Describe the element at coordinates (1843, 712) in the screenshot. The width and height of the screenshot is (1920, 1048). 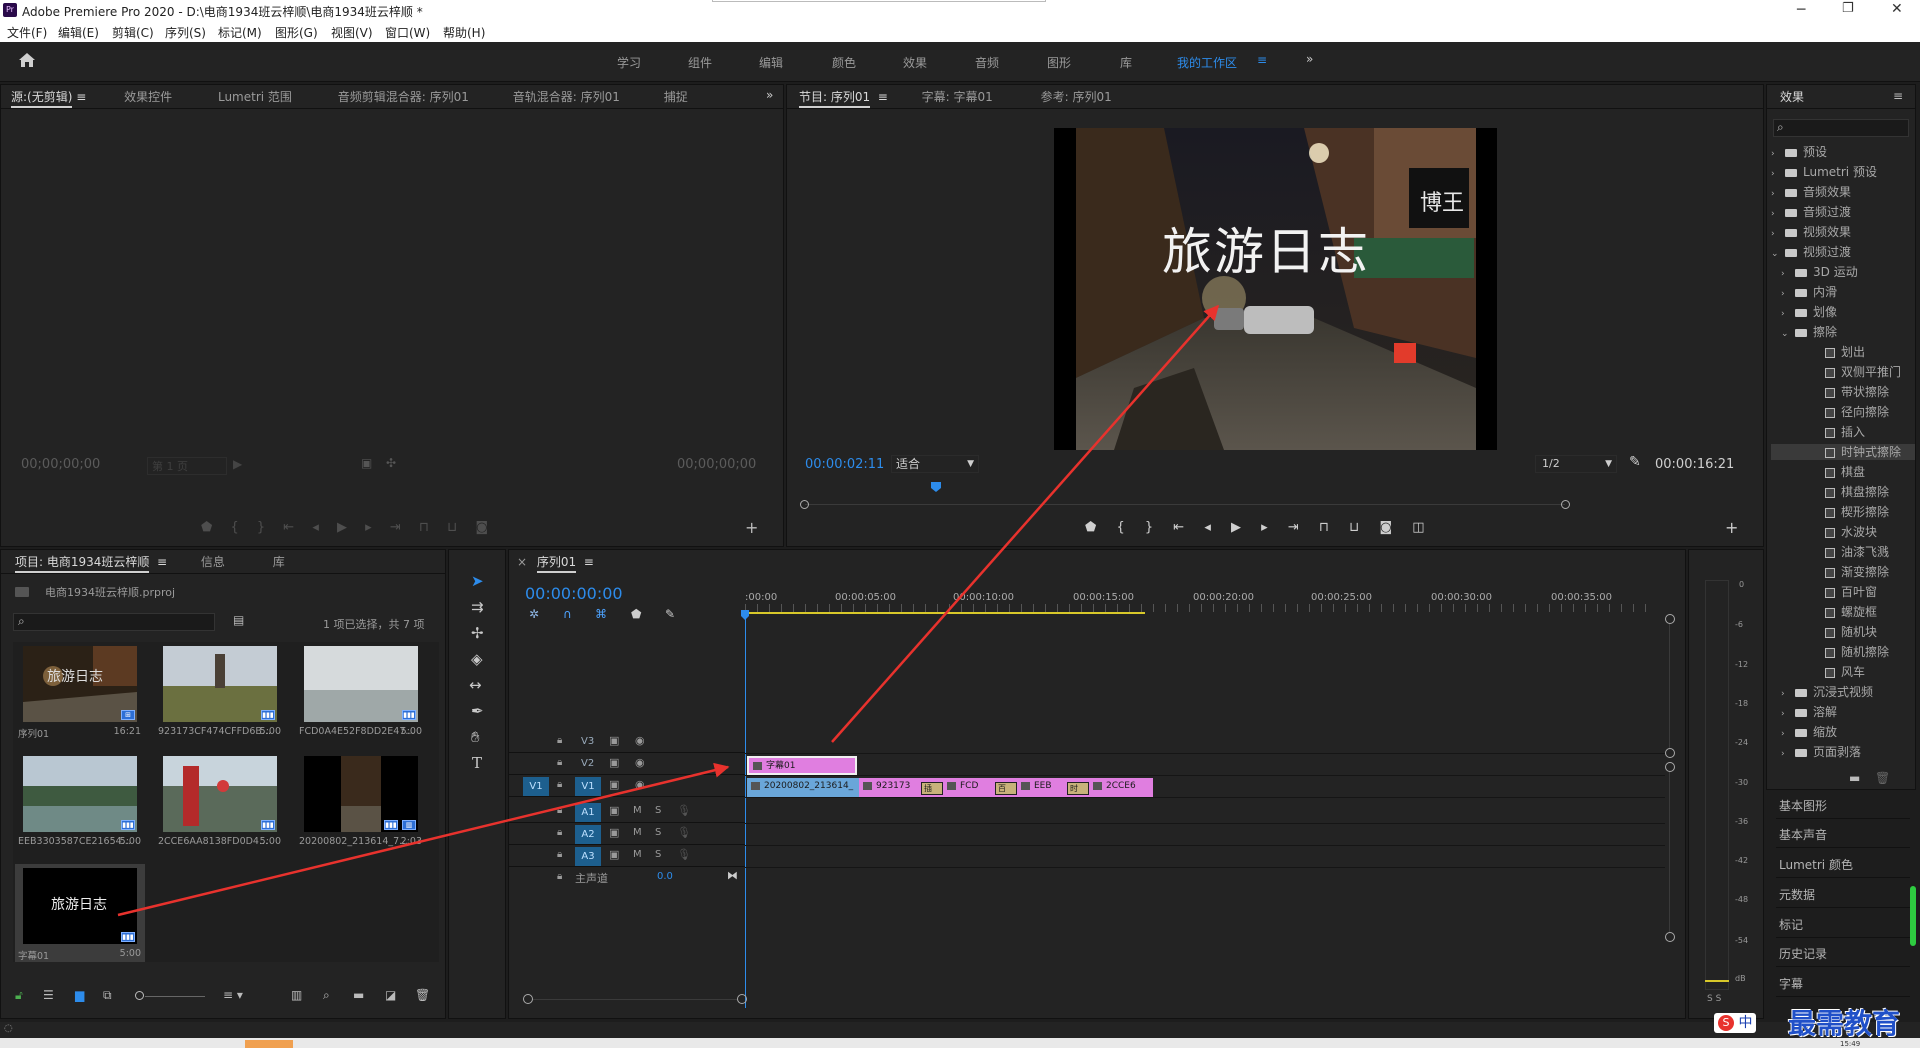
I see `effects-tree-item: › 溶解` at that location.